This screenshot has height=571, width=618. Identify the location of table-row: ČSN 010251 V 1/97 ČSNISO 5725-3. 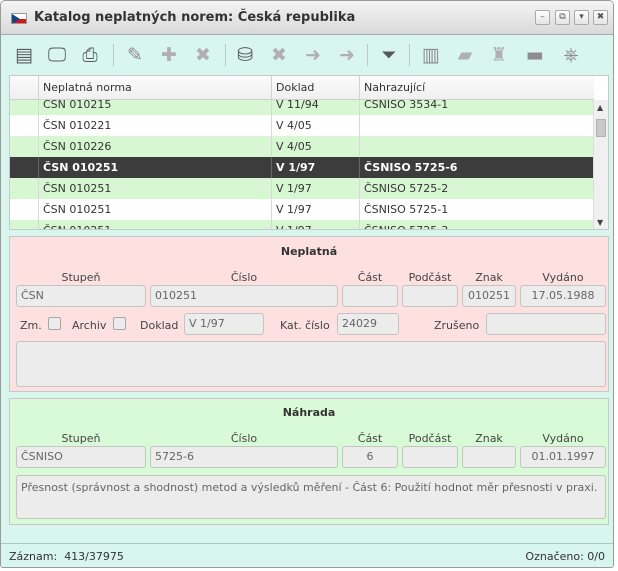
(302, 224).